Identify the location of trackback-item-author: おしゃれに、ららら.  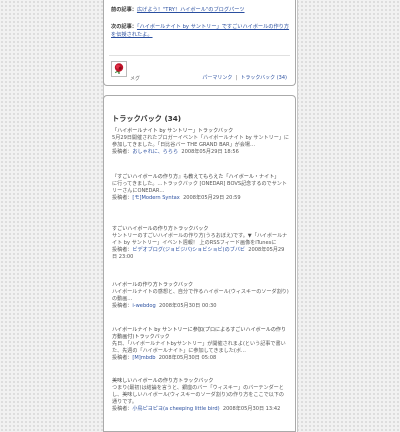
(155, 152).